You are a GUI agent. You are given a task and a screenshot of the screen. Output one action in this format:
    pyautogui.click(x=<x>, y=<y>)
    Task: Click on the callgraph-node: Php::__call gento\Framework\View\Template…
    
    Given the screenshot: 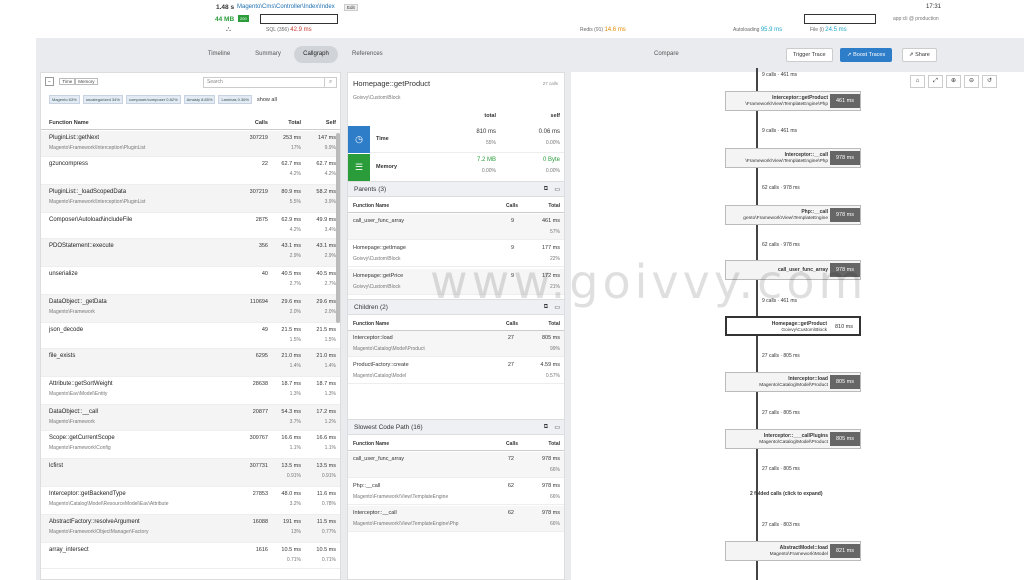 What is the action you would take?
    pyautogui.click(x=793, y=215)
    